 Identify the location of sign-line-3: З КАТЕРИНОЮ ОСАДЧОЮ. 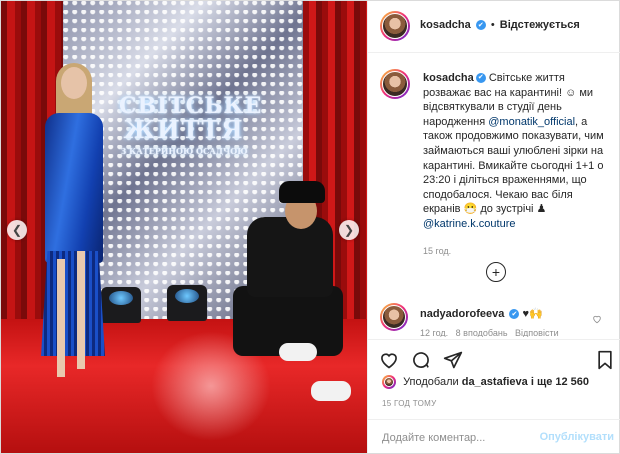
(184, 151).